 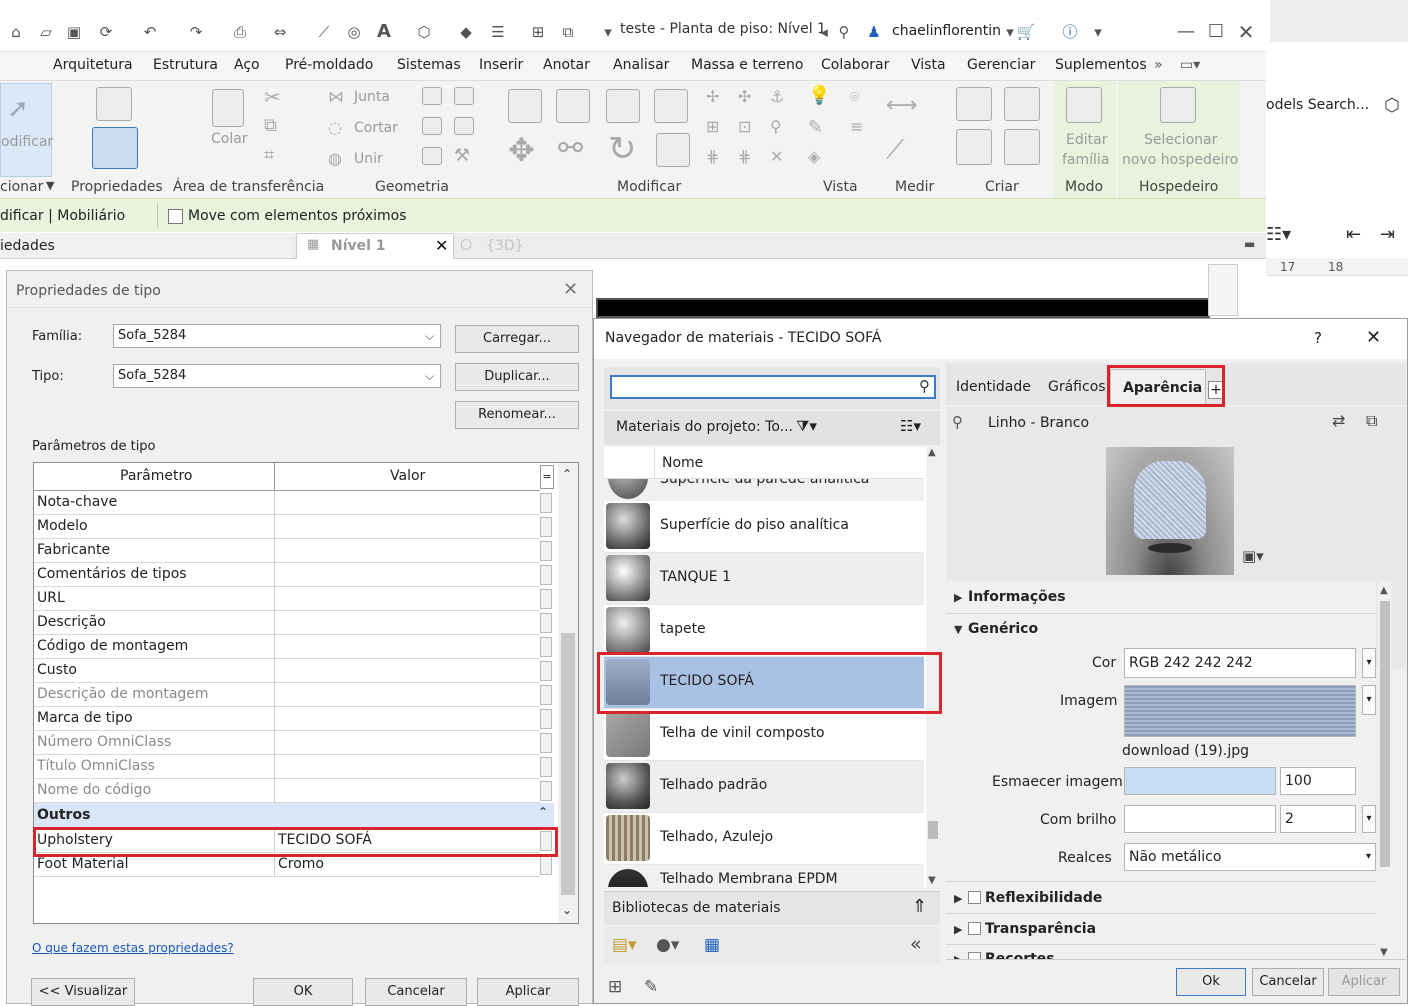 I want to click on expand-up-icon: ⇑, so click(x=919, y=906).